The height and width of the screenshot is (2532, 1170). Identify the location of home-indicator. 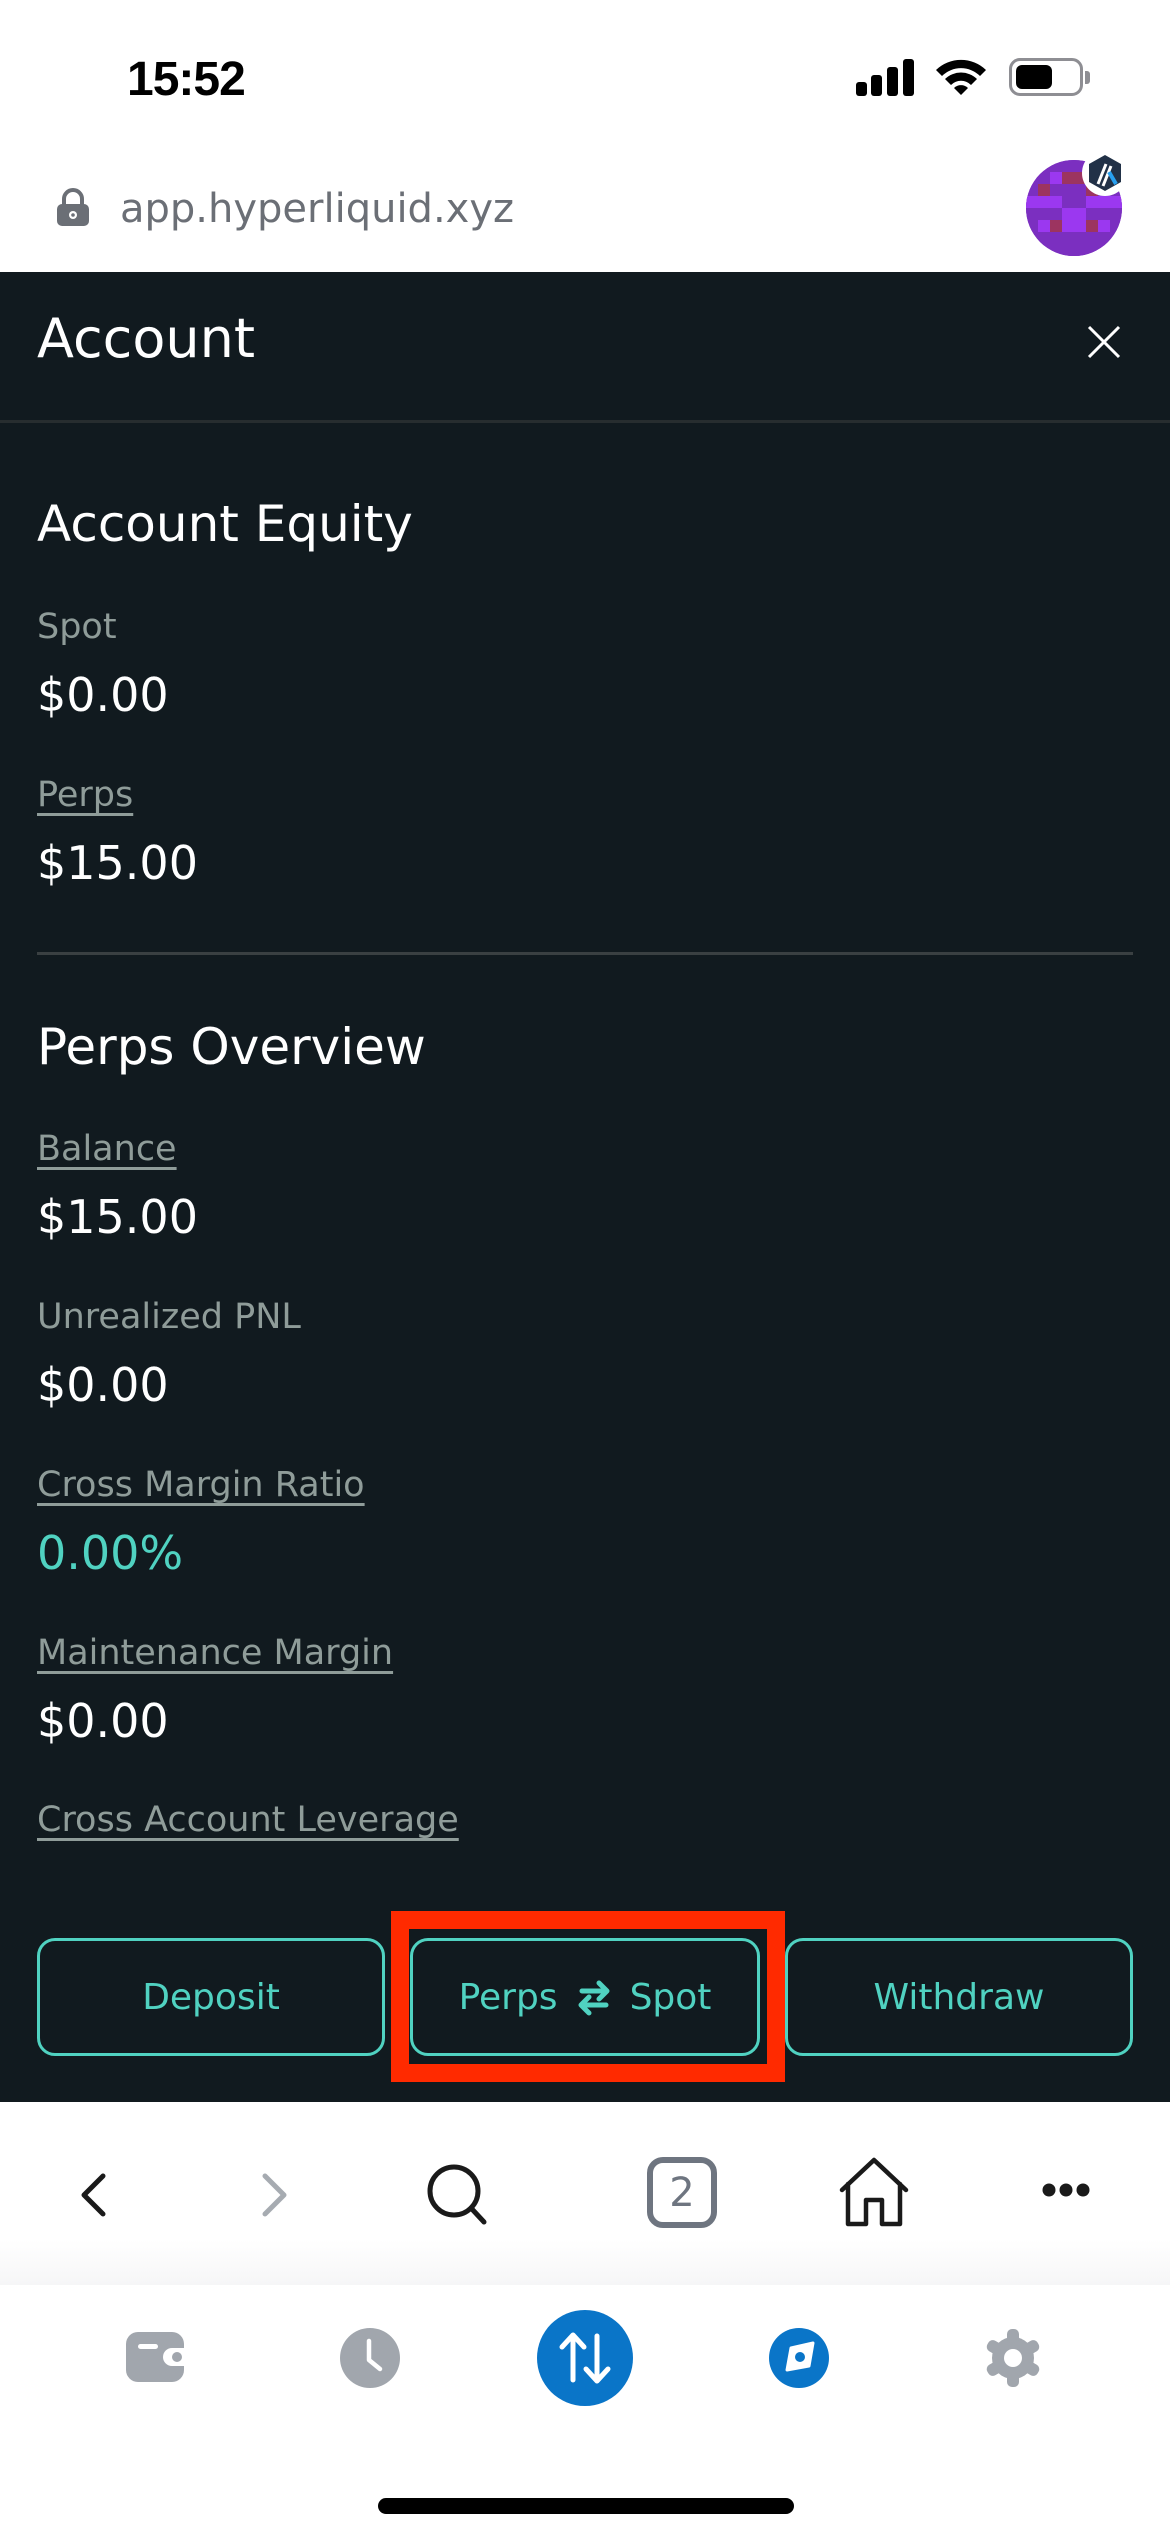
(586, 2506).